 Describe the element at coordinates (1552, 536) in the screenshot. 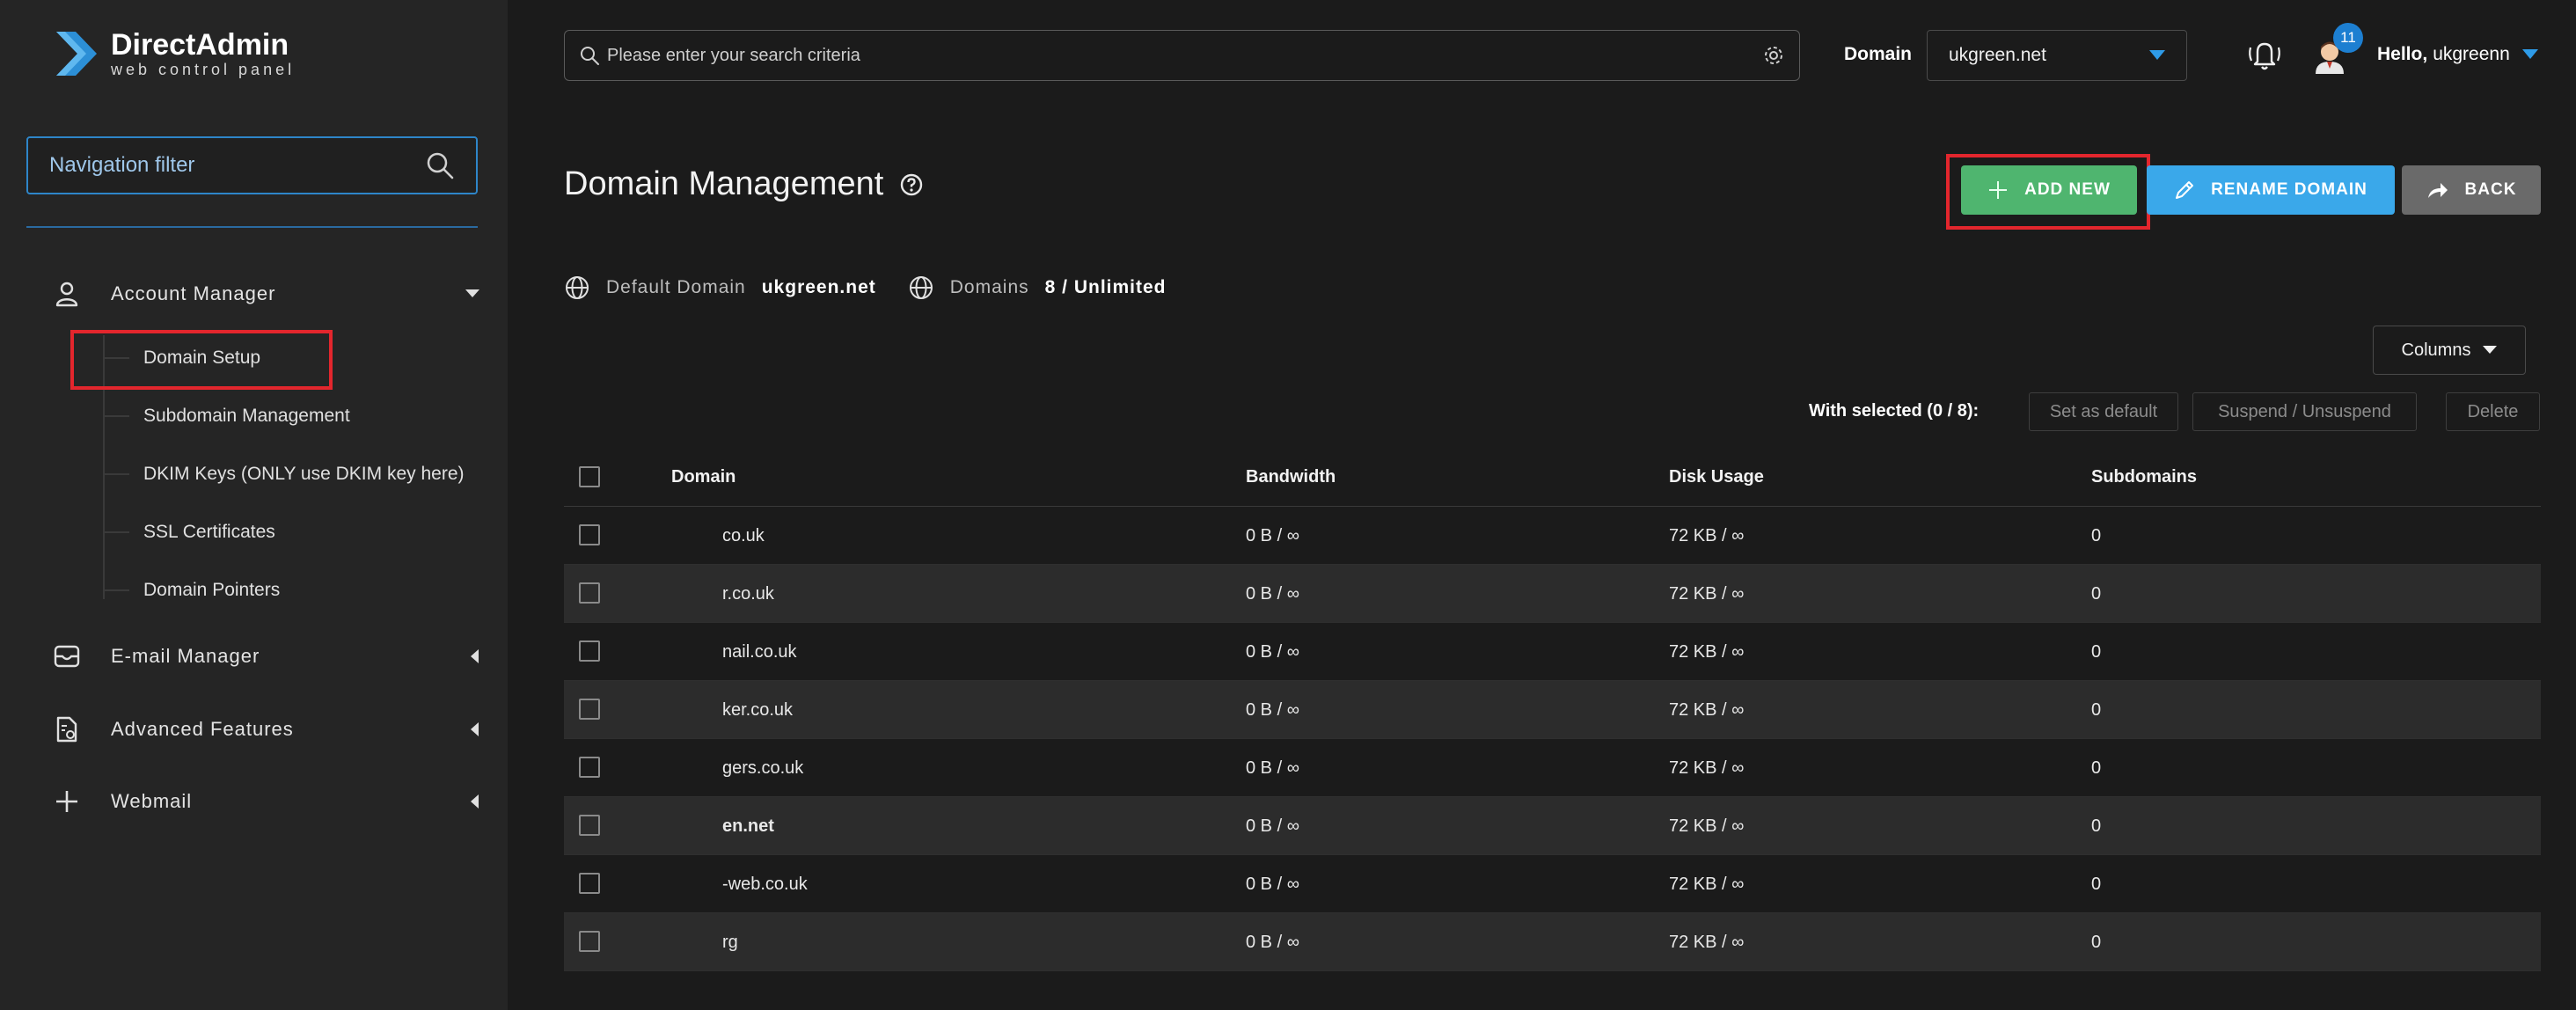

I see `table-row: co.uk 0 B / ∞ 72 KB / ∞ 0` at that location.